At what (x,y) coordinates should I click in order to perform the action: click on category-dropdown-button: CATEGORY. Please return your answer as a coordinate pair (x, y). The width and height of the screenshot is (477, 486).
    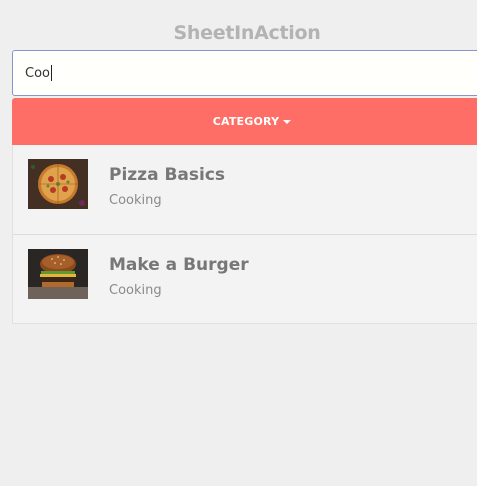
    Looking at the image, I should click on (244, 121).